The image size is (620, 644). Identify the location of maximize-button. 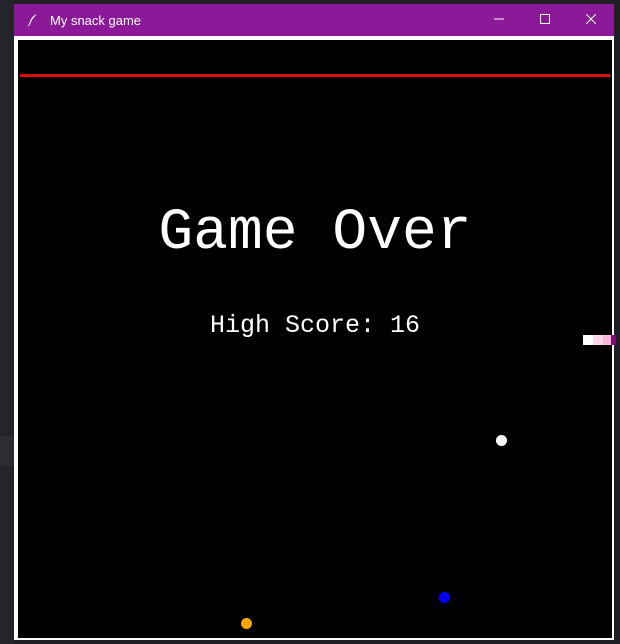
(545, 20).